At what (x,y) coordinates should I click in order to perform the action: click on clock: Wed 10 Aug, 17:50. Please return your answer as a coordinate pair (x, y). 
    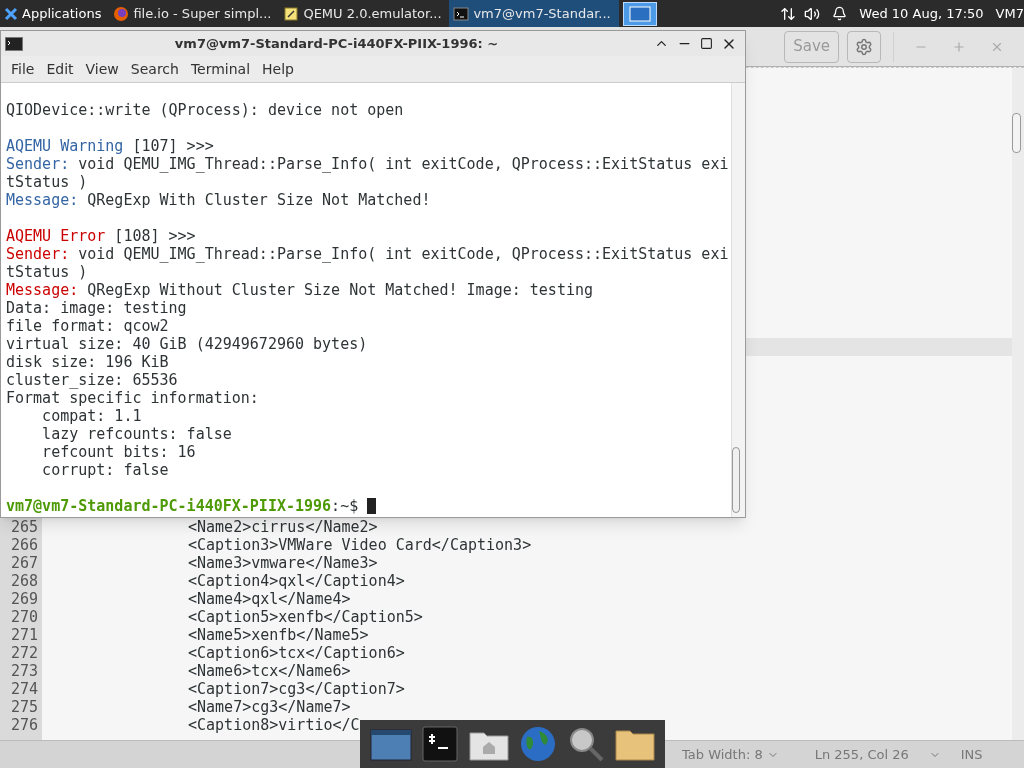
    Looking at the image, I should click on (921, 13).